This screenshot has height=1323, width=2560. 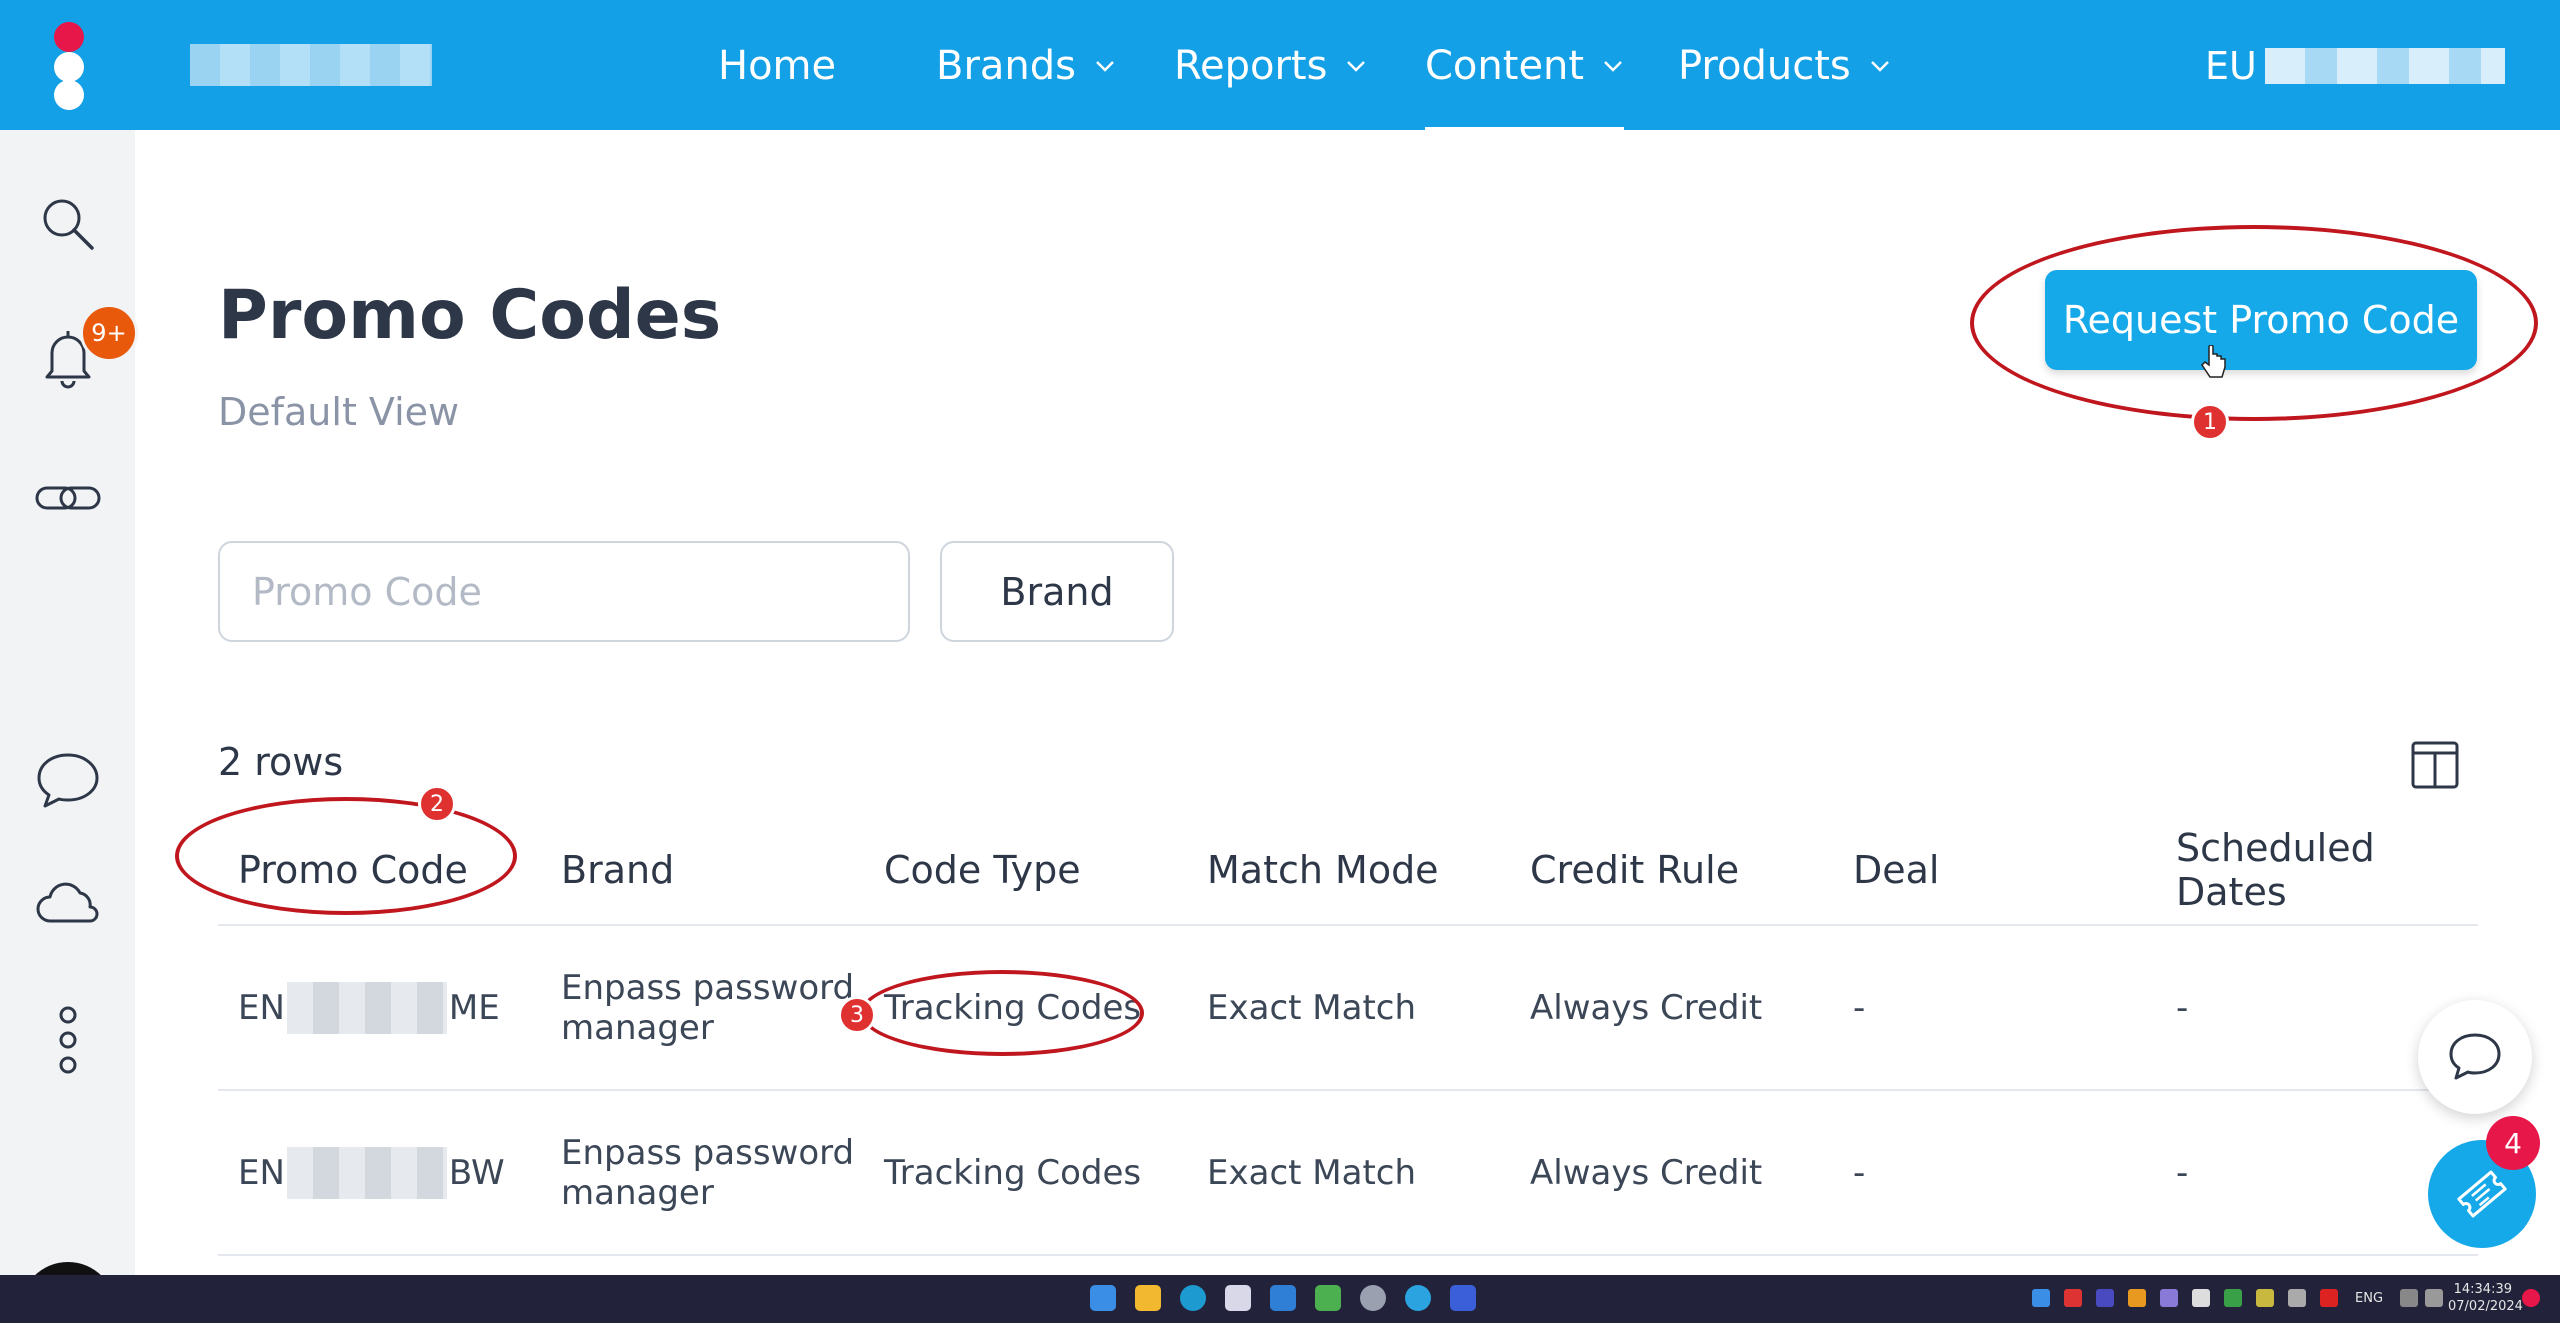 What do you see at coordinates (1057, 591) in the screenshot?
I see `brand-filter-button: Brand` at bounding box center [1057, 591].